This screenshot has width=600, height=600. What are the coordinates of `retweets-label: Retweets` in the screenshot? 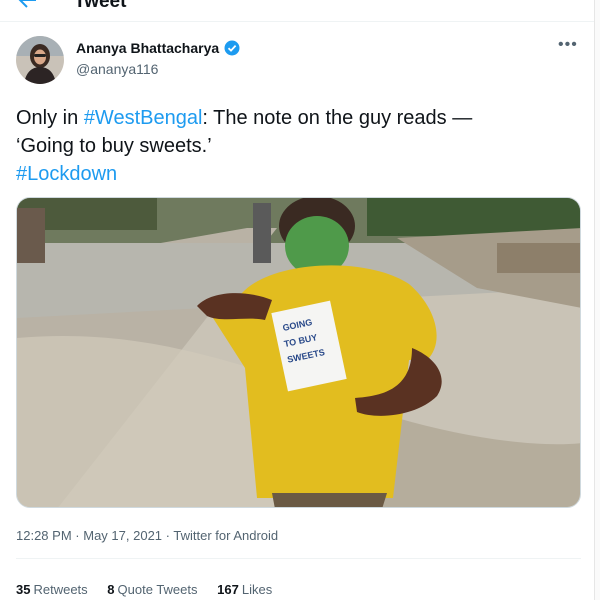 It's located at (60, 589).